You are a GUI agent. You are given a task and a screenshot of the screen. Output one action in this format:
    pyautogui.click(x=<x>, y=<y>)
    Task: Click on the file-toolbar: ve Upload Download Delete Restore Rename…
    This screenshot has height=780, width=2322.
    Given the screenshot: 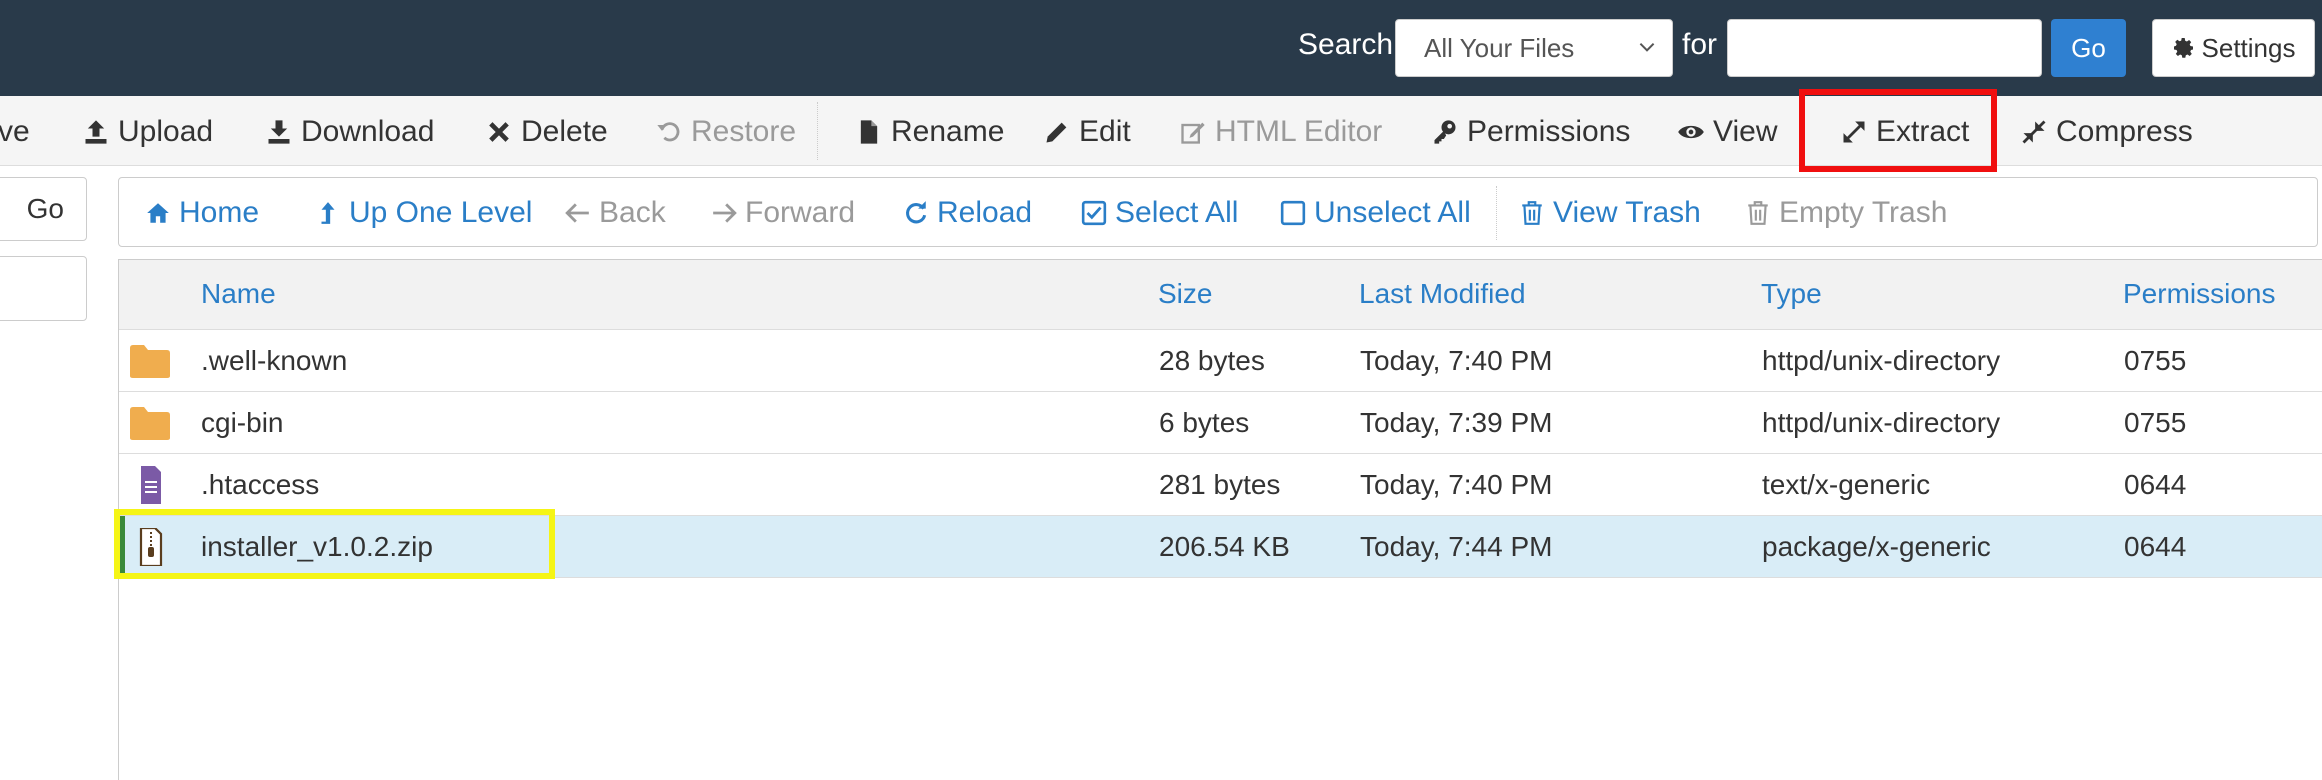 What is the action you would take?
    pyautogui.click(x=1161, y=131)
    